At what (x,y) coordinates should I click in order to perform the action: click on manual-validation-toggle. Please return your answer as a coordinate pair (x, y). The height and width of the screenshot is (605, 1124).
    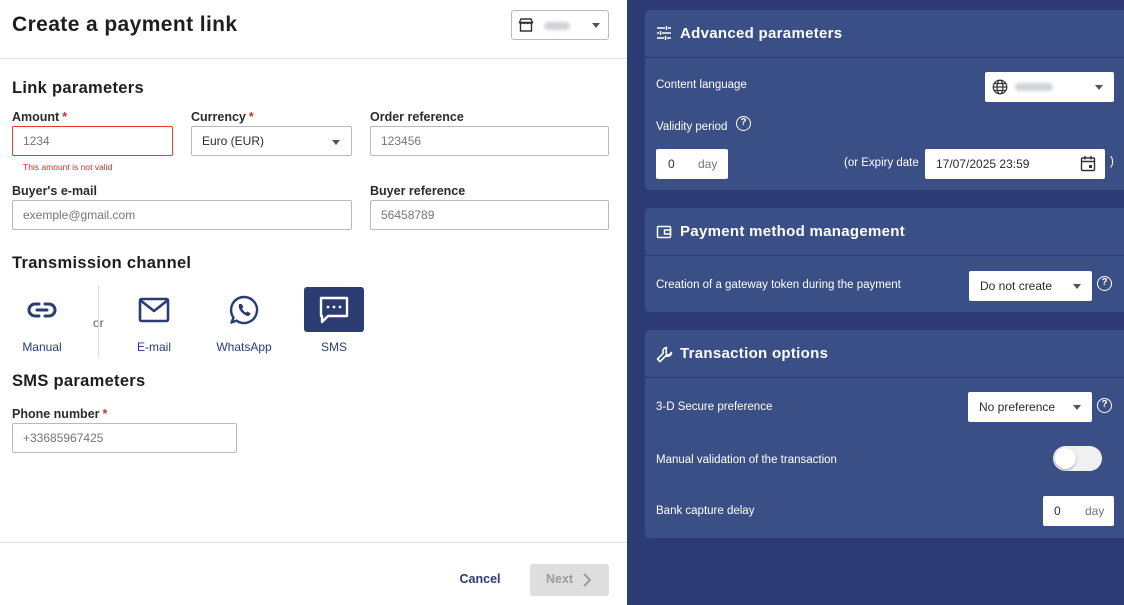
    Looking at the image, I should click on (1077, 458).